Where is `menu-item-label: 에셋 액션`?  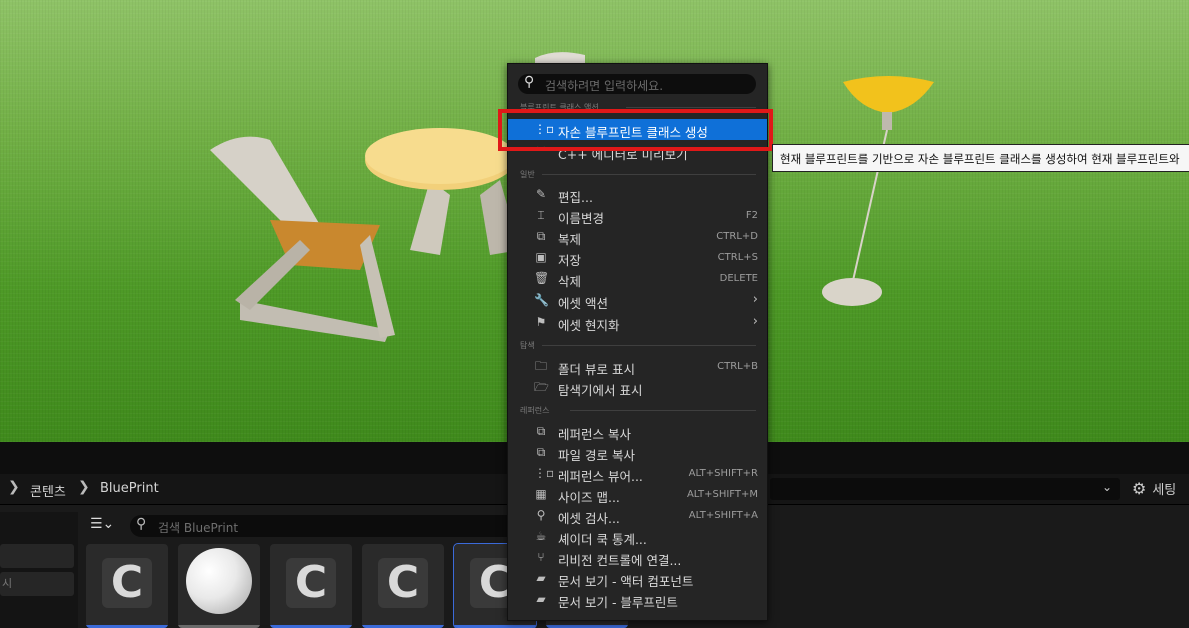
menu-item-label: 에셋 액션 is located at coordinates (583, 303).